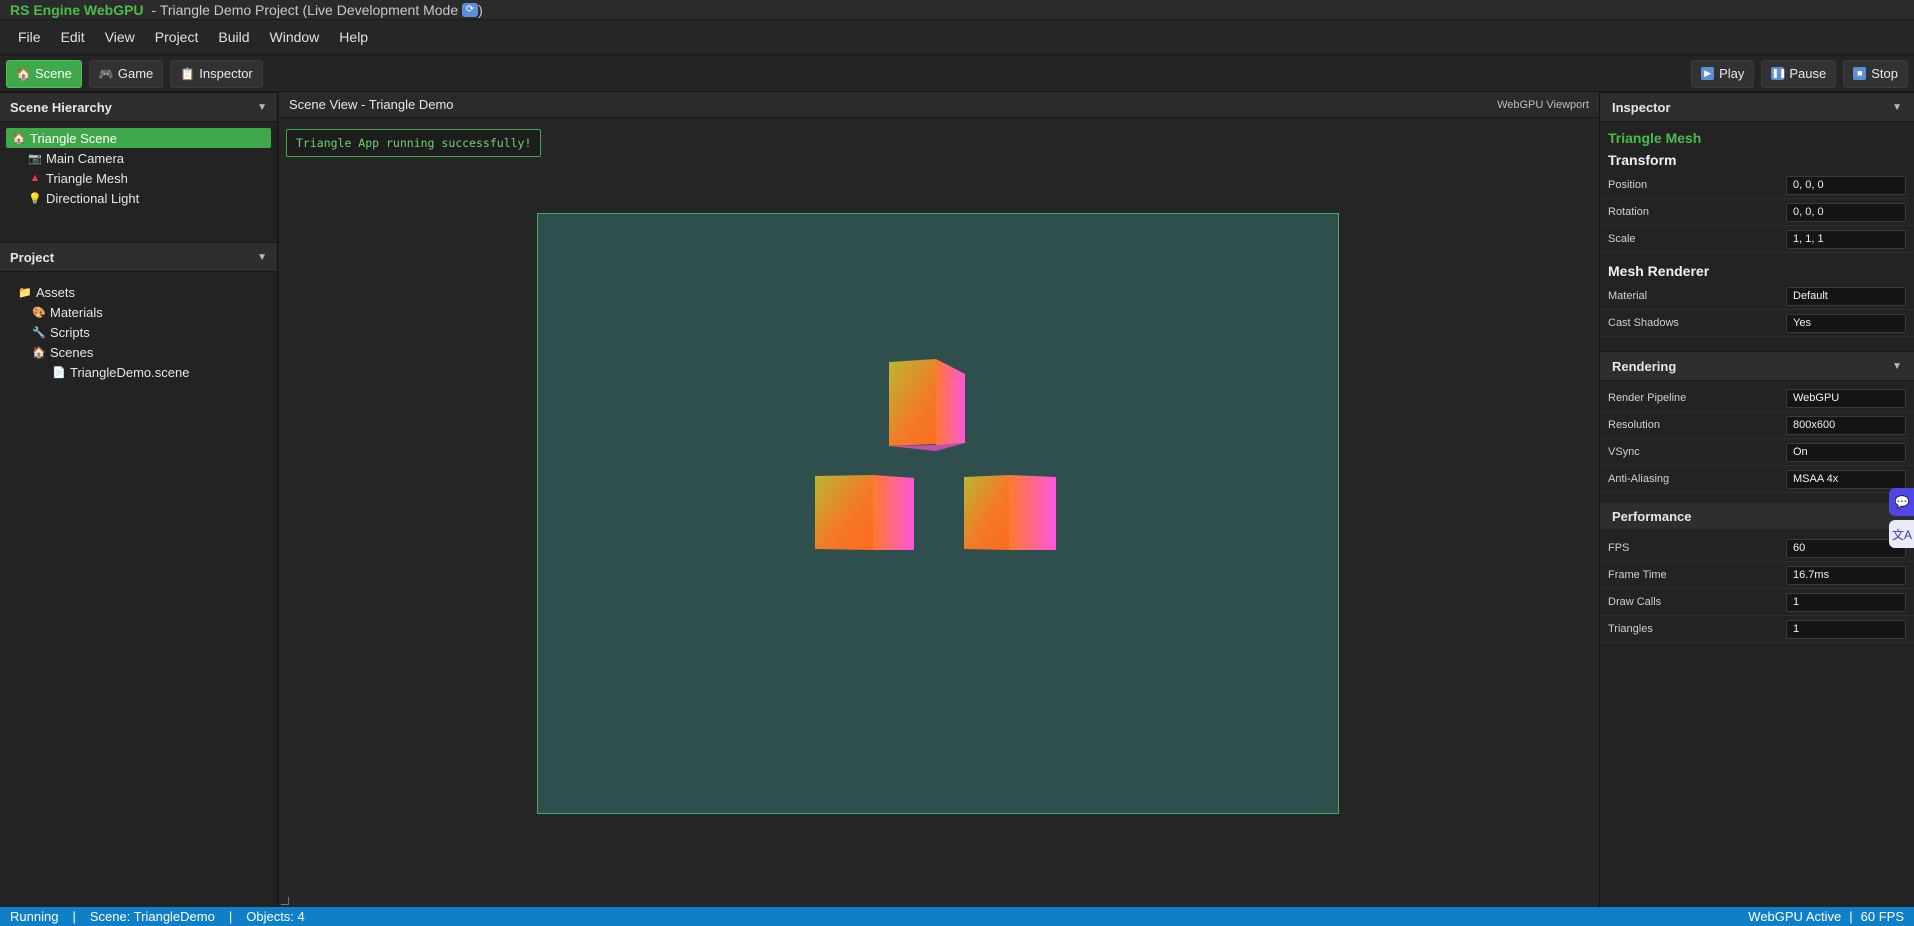  I want to click on menu-edit: Edit, so click(73, 37).